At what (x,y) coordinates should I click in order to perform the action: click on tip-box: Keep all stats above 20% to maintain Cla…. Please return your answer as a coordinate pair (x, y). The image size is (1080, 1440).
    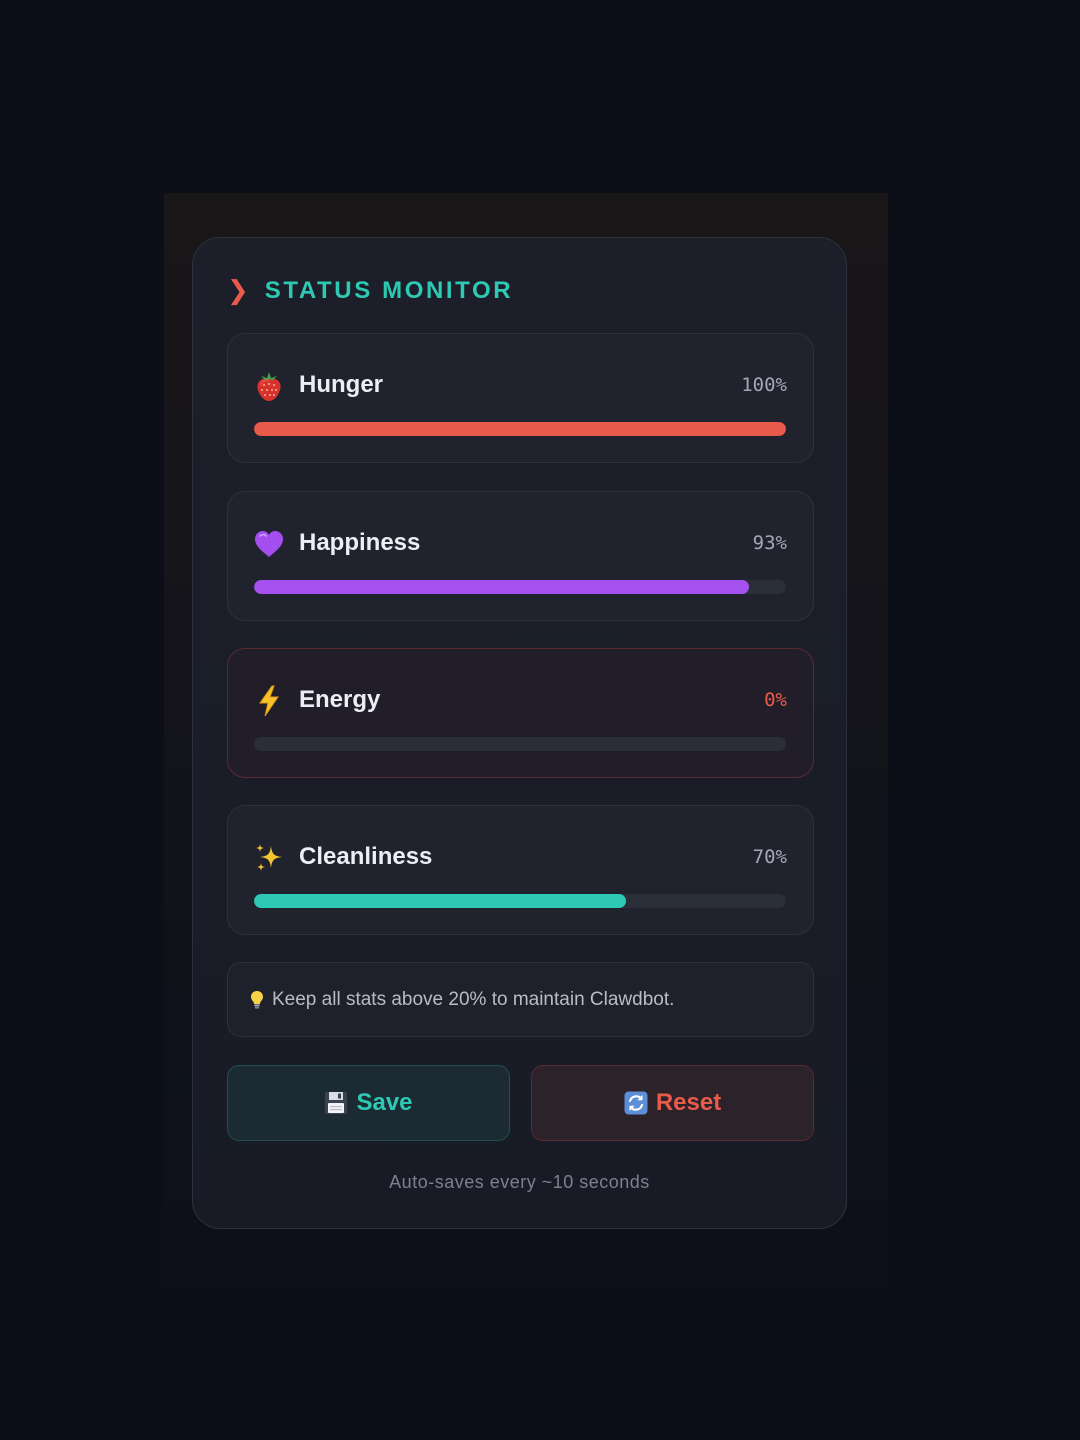
    Looking at the image, I should click on (520, 999).